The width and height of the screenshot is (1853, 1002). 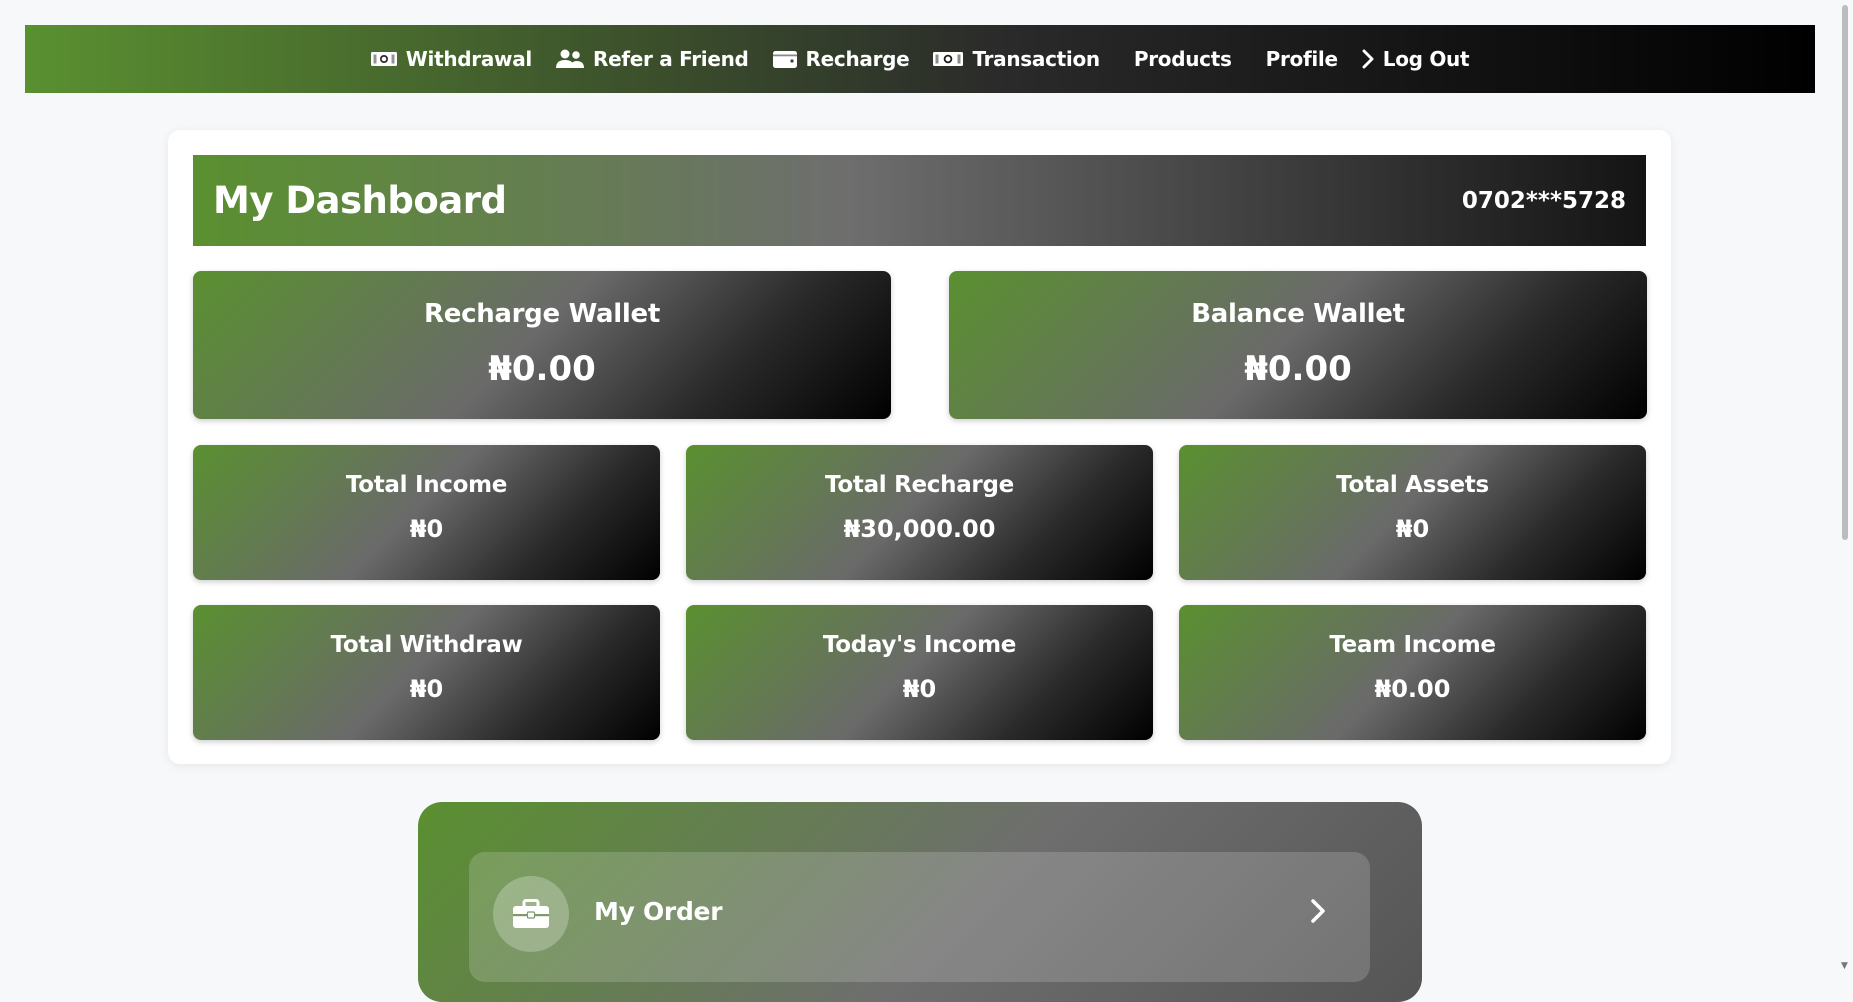 I want to click on nav-profile: Profile, so click(x=1302, y=59).